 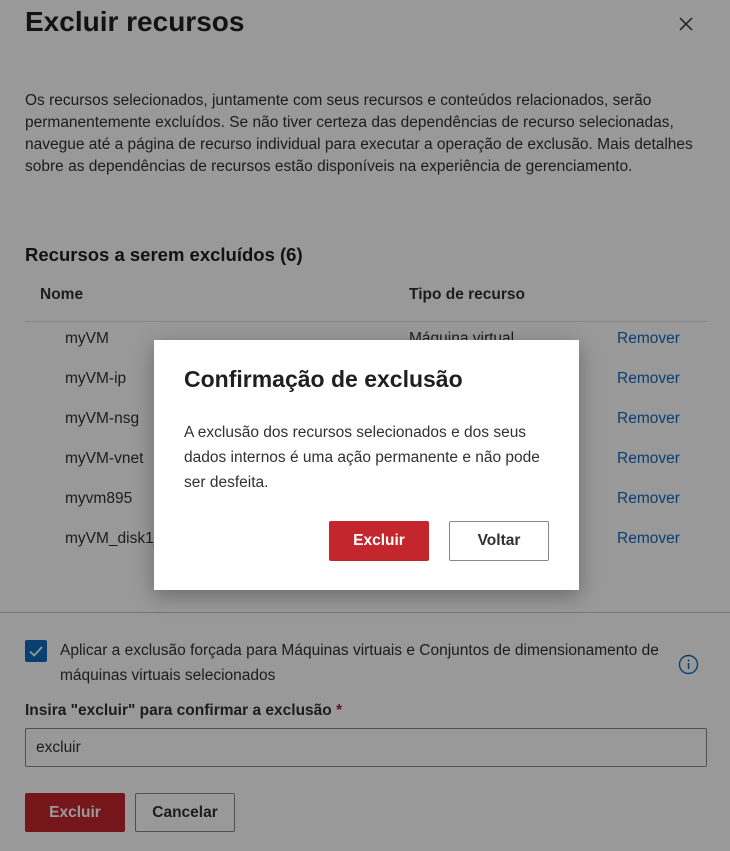 I want to click on dialog-delete-button: Excluir, so click(x=379, y=541).